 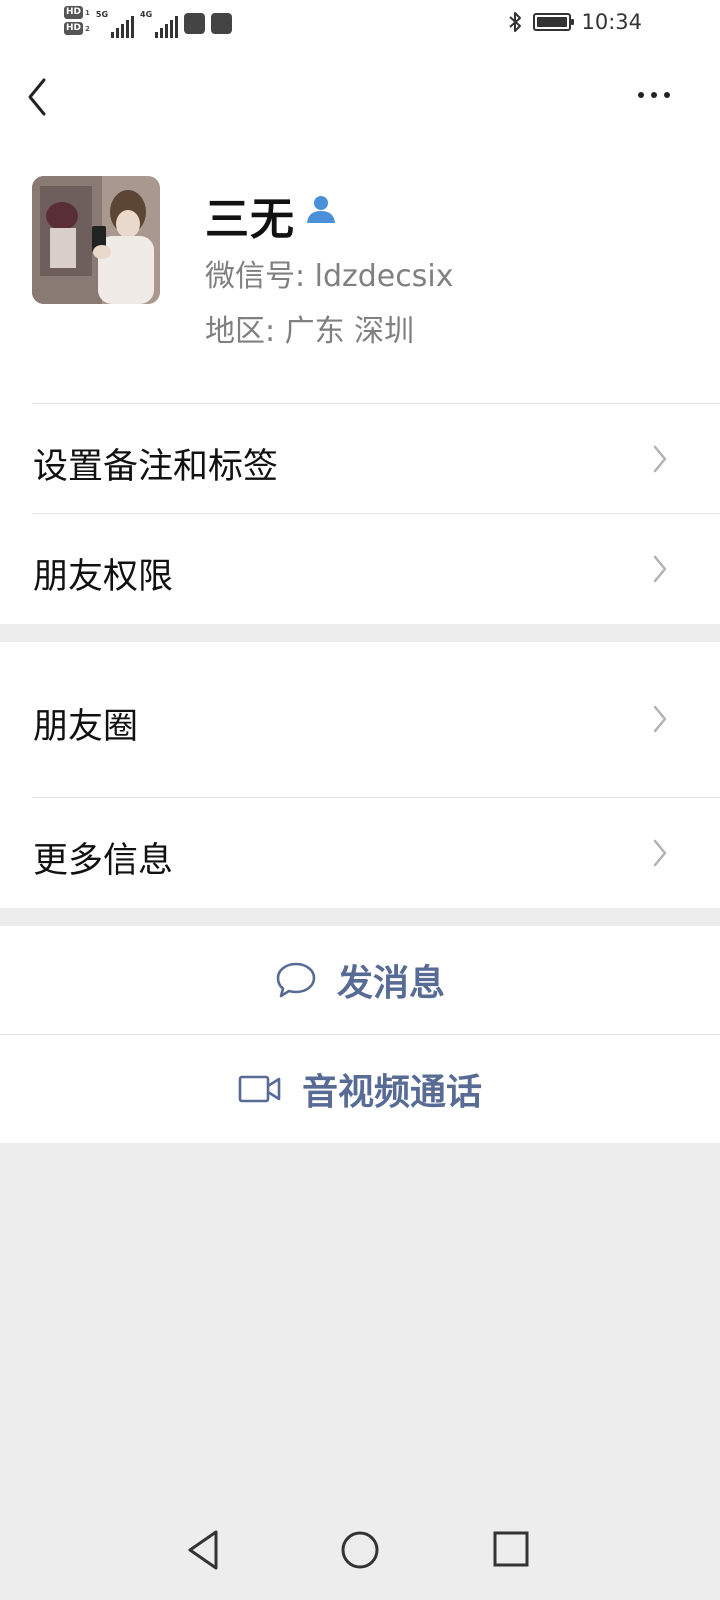 What do you see at coordinates (390, 983) in the screenshot?
I see `send-message-label: 发消息` at bounding box center [390, 983].